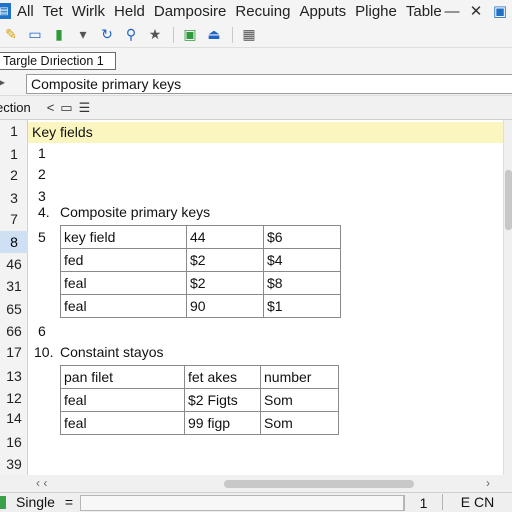 The height and width of the screenshot is (512, 512). I want to click on table-cell: $1, so click(302, 306).